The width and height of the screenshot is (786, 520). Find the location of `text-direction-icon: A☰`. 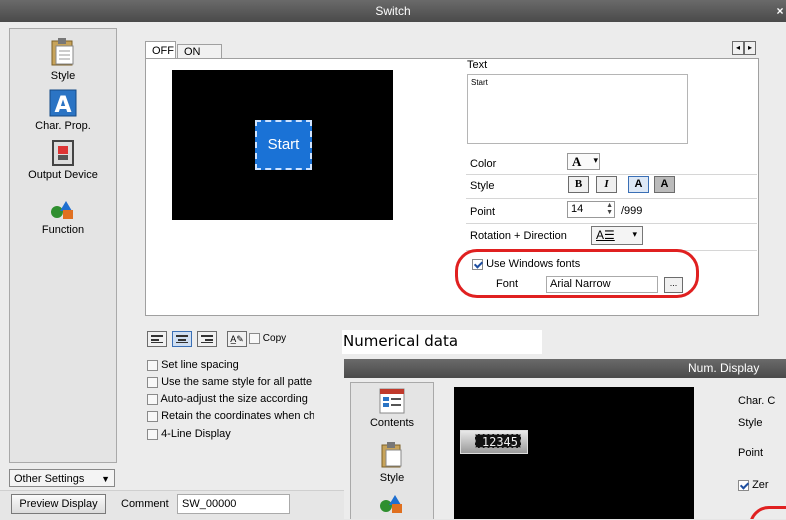

text-direction-icon: A☰ is located at coordinates (605, 235).